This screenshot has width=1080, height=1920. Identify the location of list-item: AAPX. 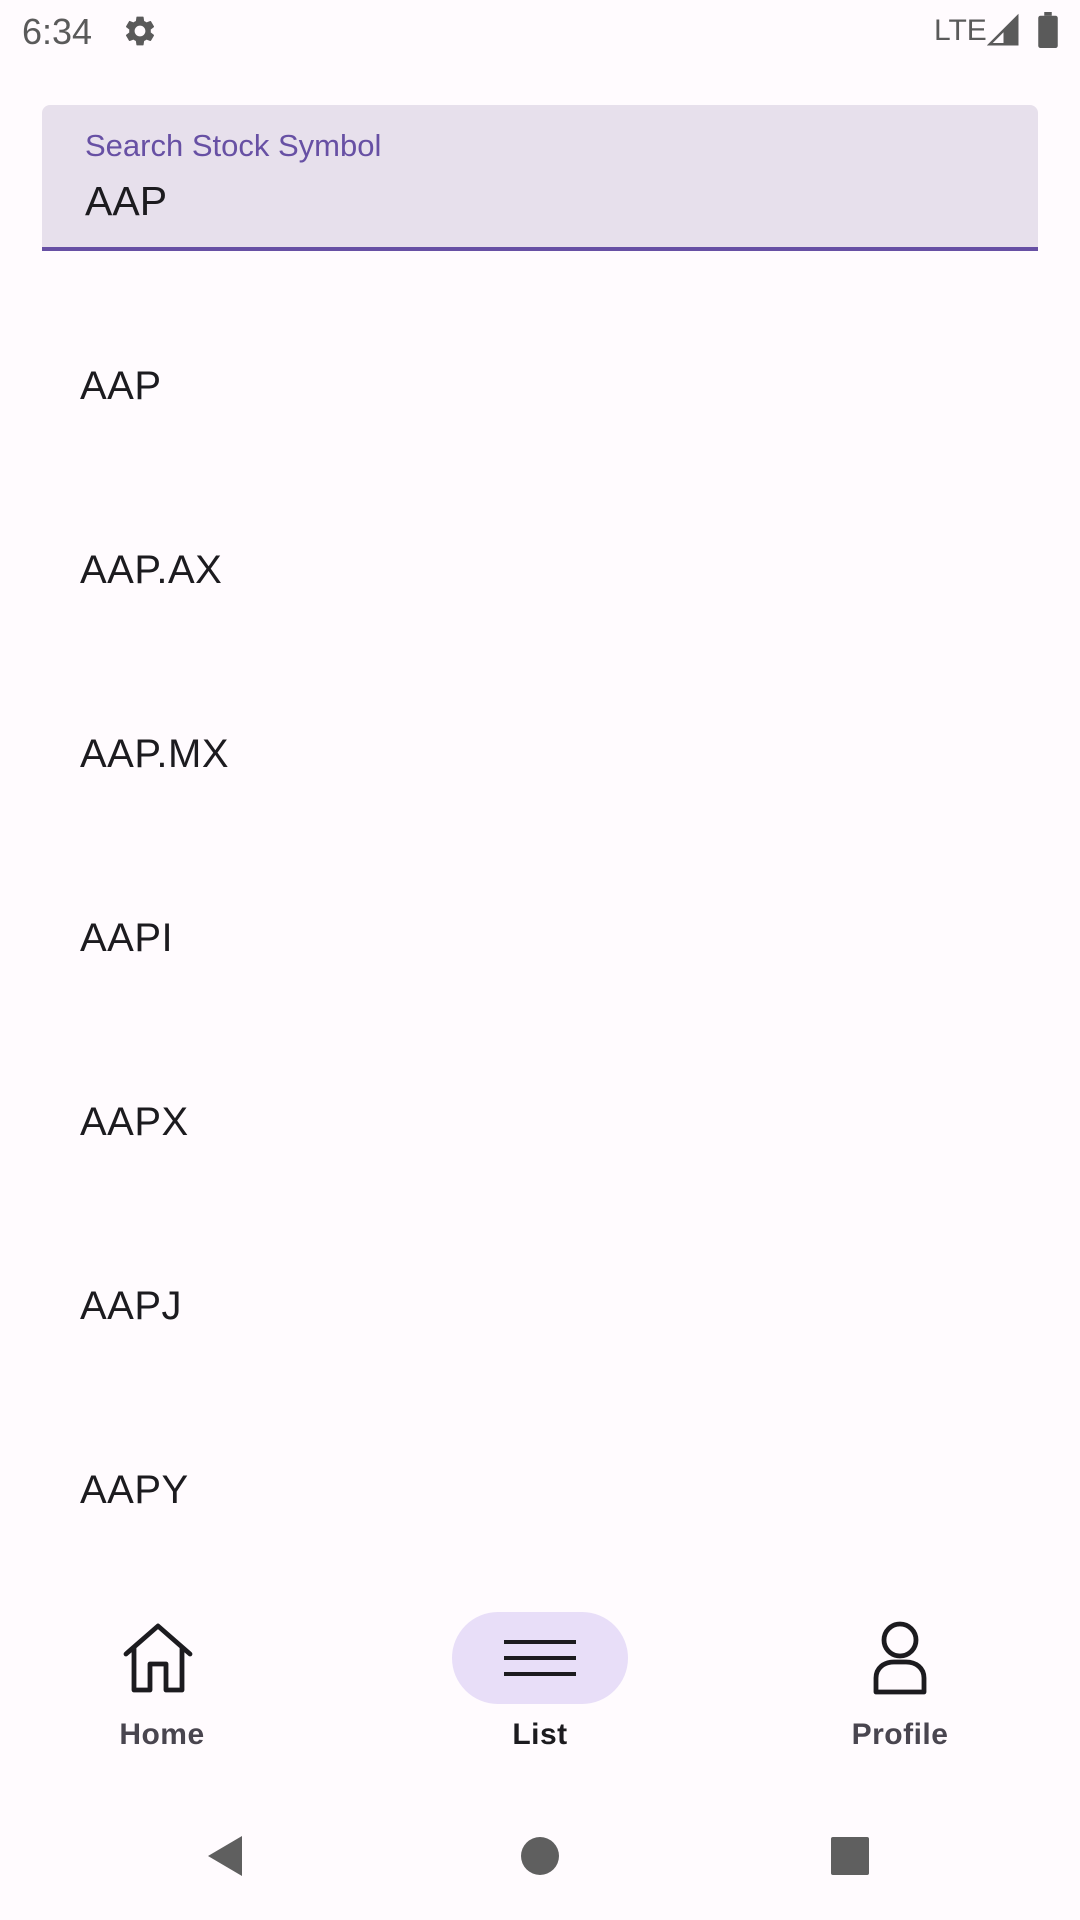
(540, 1121).